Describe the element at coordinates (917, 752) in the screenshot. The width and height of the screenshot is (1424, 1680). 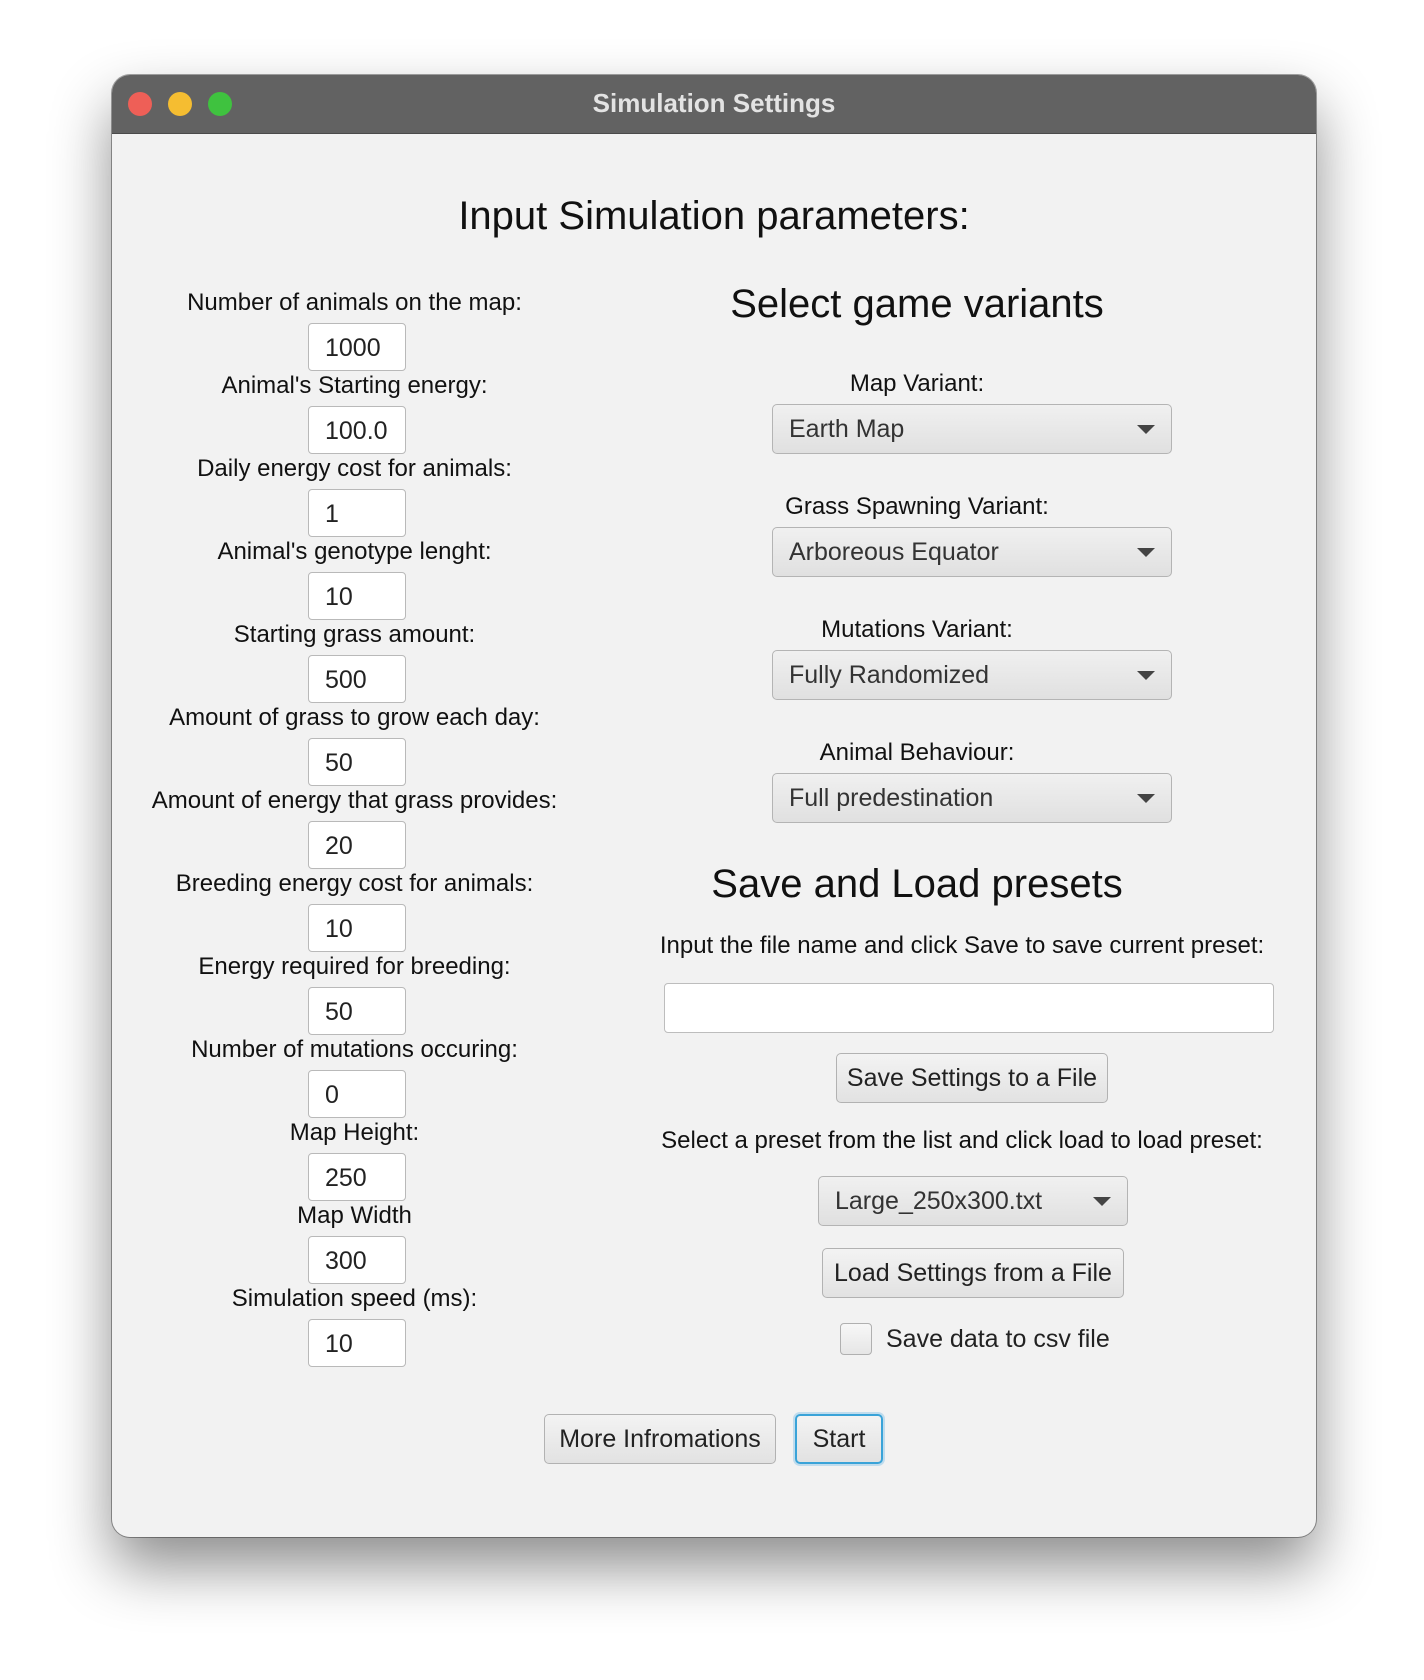
I see `behaviour-variant-label: Animal Behaviour:` at that location.